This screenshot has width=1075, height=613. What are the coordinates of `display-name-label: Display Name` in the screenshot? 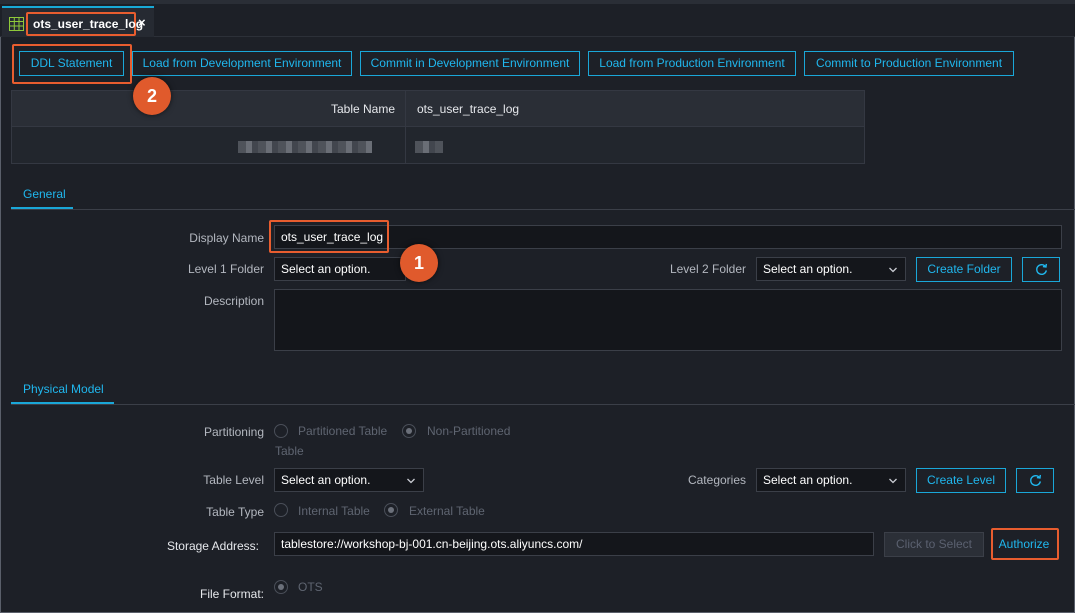 It's located at (226, 238).